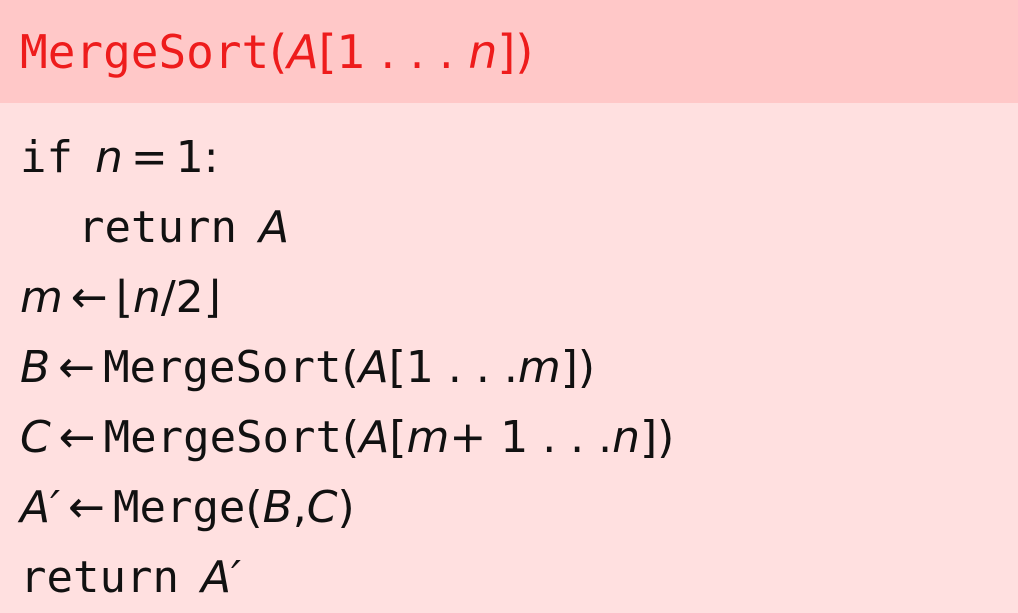 The height and width of the screenshot is (613, 1018). Describe the element at coordinates (346, 507) in the screenshot. I see `paren-close: )` at that location.